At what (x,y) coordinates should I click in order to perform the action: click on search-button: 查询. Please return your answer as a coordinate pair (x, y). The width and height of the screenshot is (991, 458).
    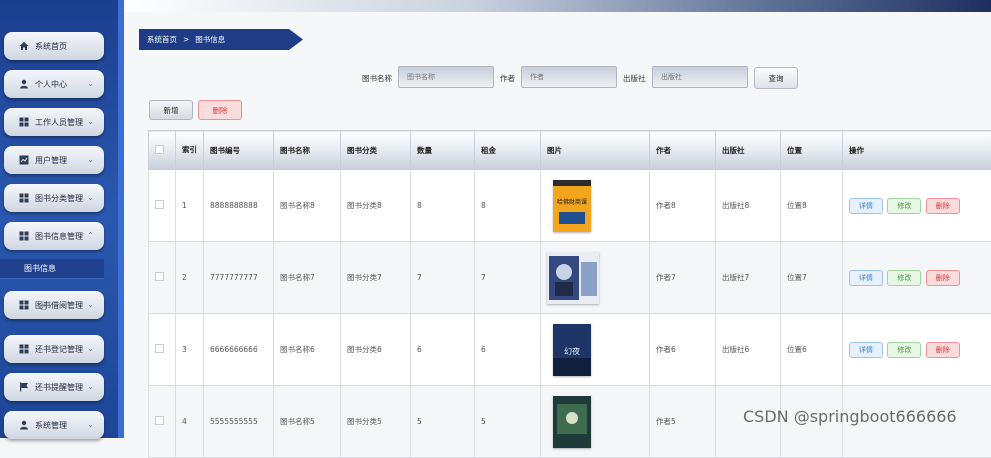
    Looking at the image, I should click on (776, 78).